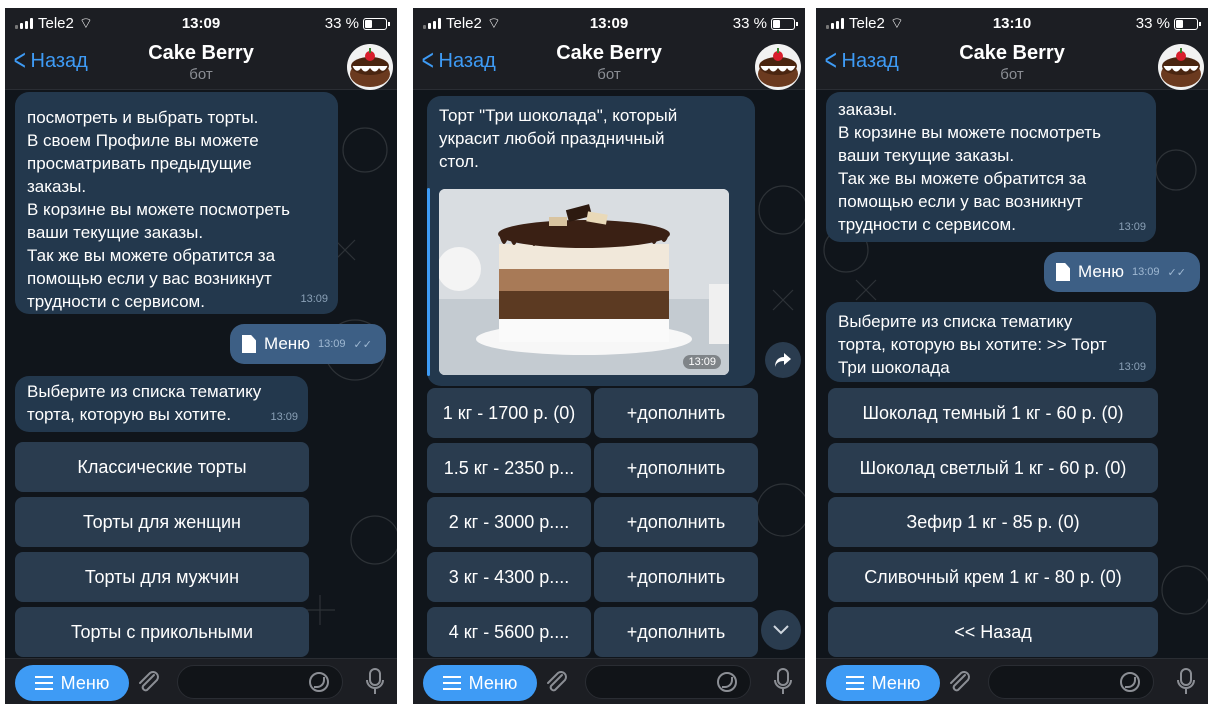 This screenshot has height=704, width=1208. What do you see at coordinates (993, 522) in the screenshot?
I see `inline-button-marshmallow: Зефир 1 кг - 85 р. (0)` at bounding box center [993, 522].